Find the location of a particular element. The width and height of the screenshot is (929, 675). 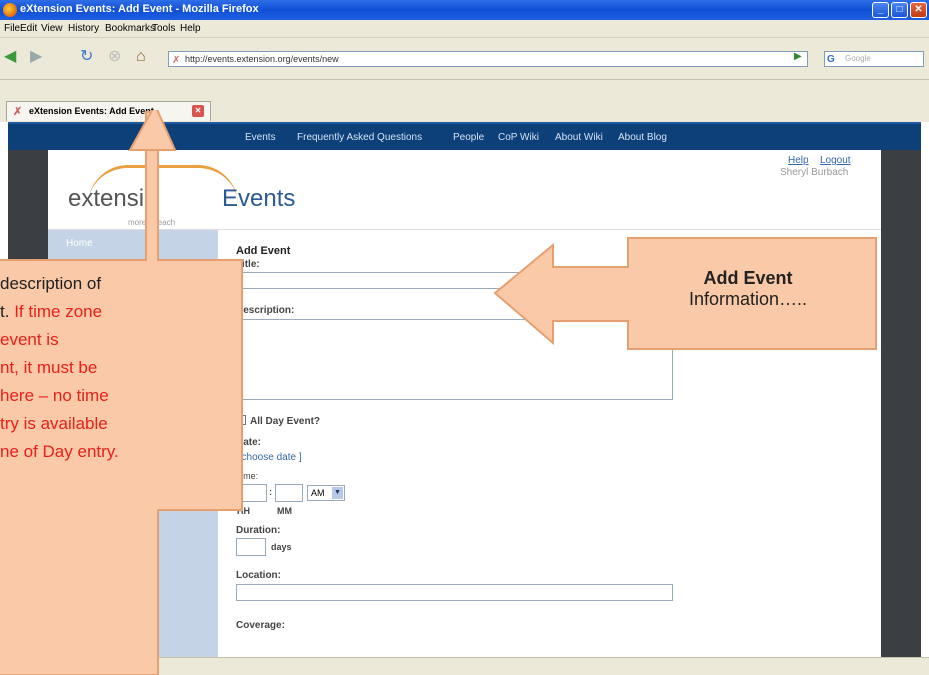

menu-tools: Tools is located at coordinates (163, 28).